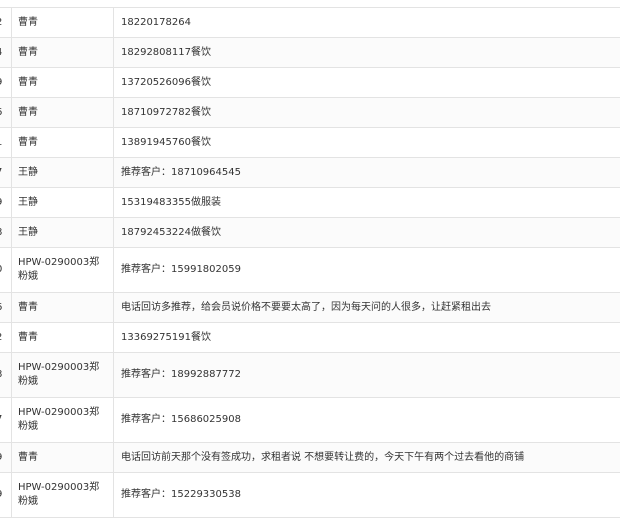 The height and width of the screenshot is (518, 620). Describe the element at coordinates (310, 4) in the screenshot. I see `table-top-edge` at that location.